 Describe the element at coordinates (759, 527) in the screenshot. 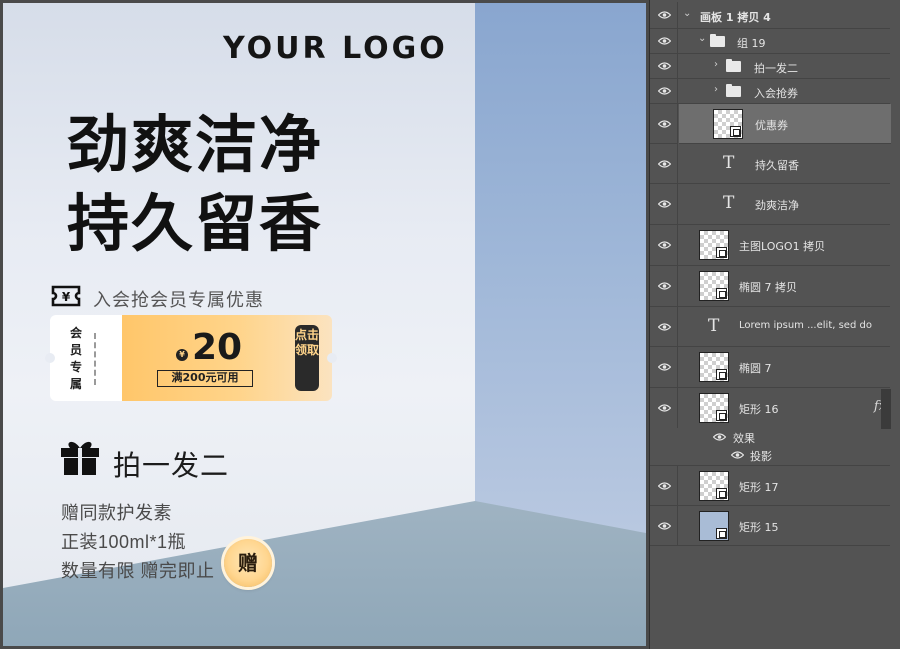

I see `layer-name: 矩形 15` at that location.